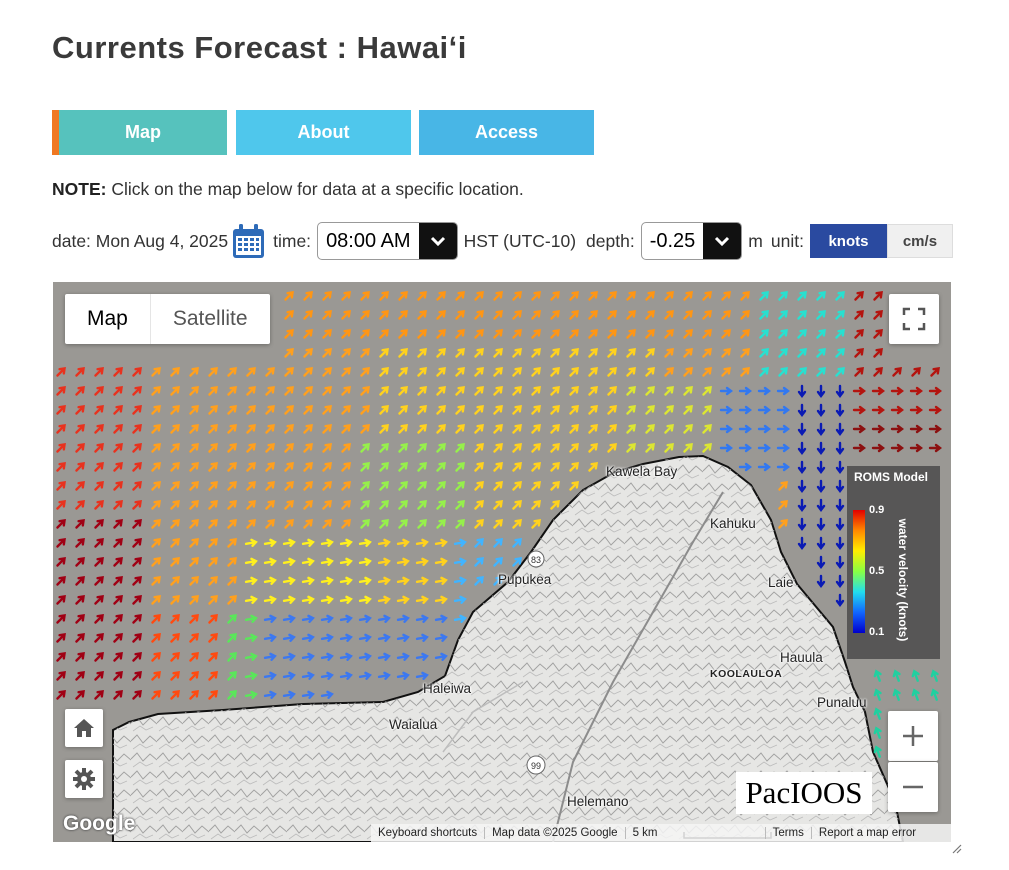 The width and height of the screenshot is (1009, 870). Describe the element at coordinates (913, 736) in the screenshot. I see `zoom-in-button` at that location.